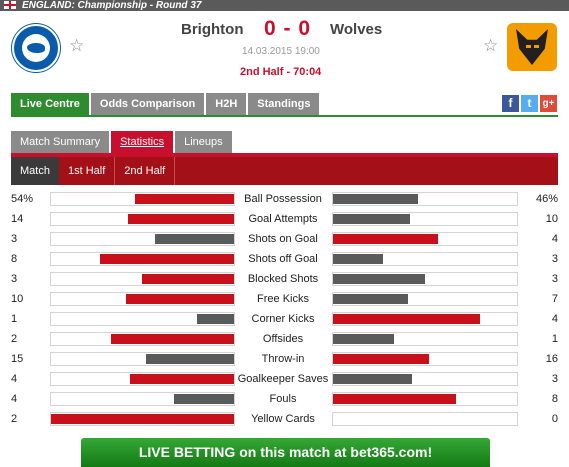 Image resolution: width=569 pixels, height=467 pixels. I want to click on stat-row: 14 Goal Attempts 10, so click(284, 219).